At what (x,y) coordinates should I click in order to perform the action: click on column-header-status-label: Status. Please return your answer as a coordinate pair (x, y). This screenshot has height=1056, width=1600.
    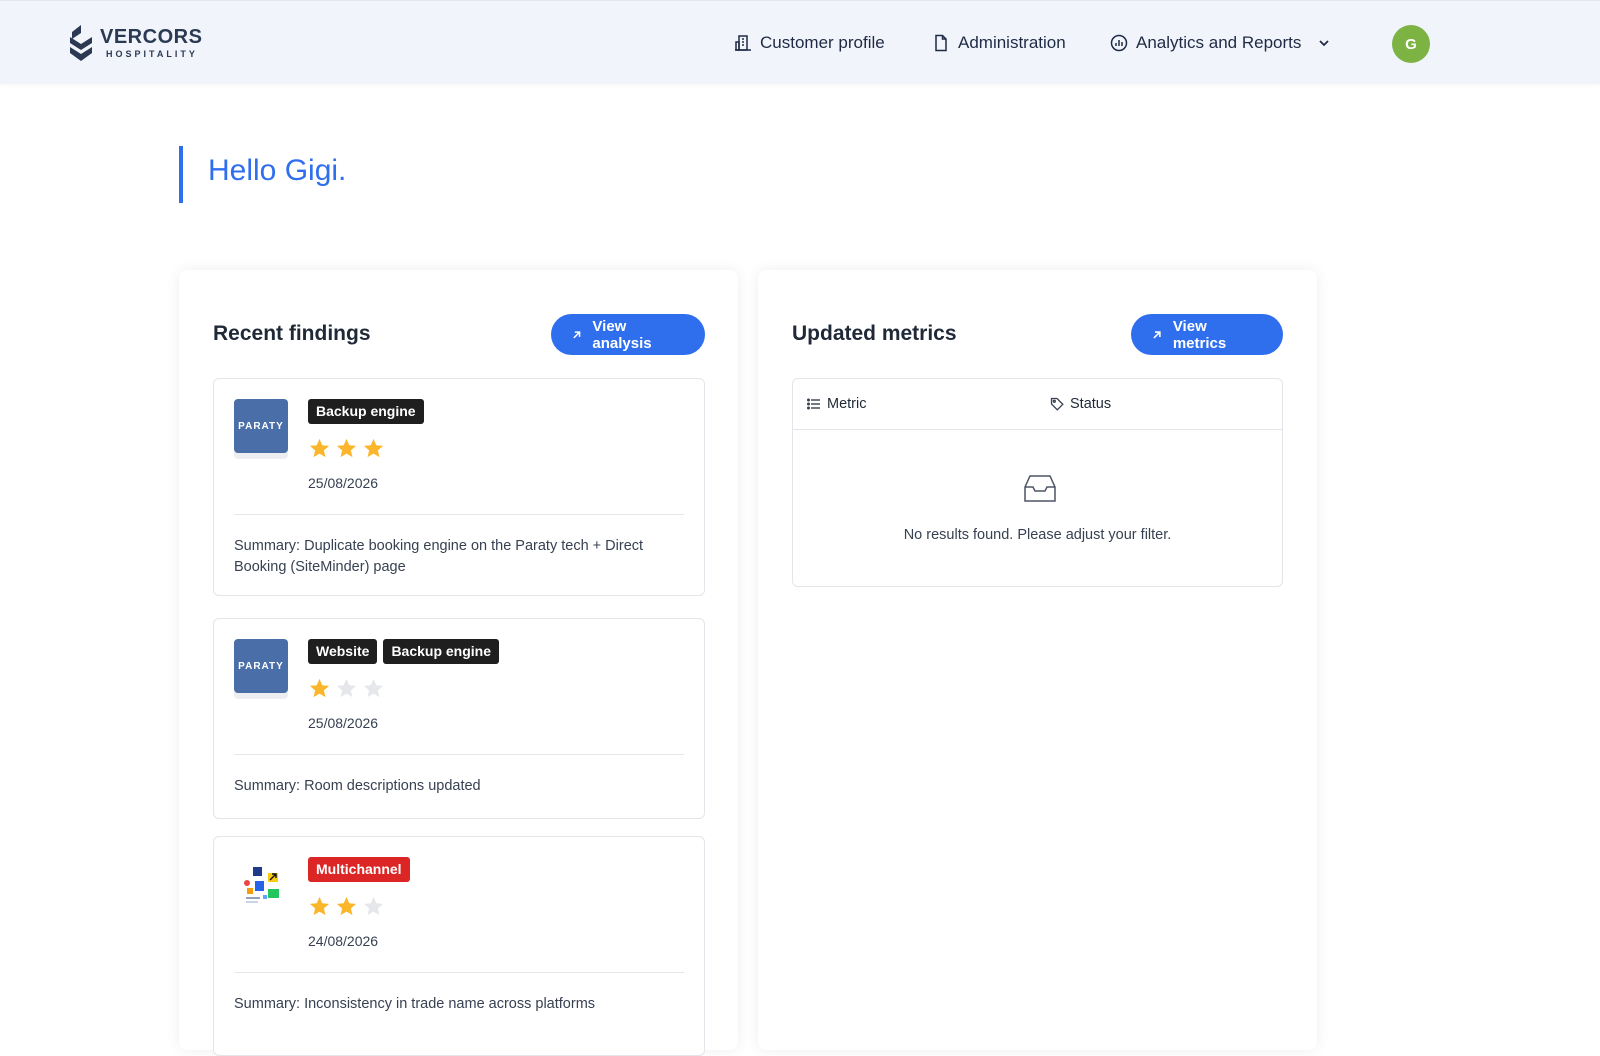
    Looking at the image, I should click on (1091, 404).